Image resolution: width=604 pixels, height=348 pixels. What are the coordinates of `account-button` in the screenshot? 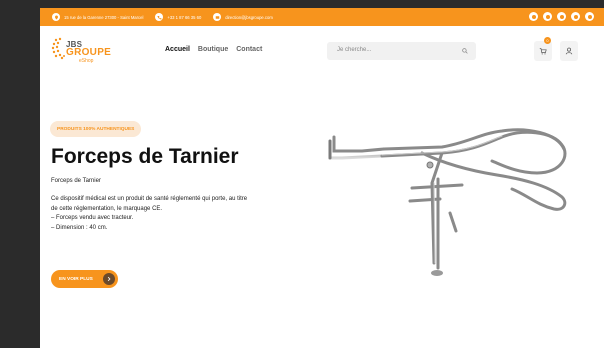 It's located at (569, 51).